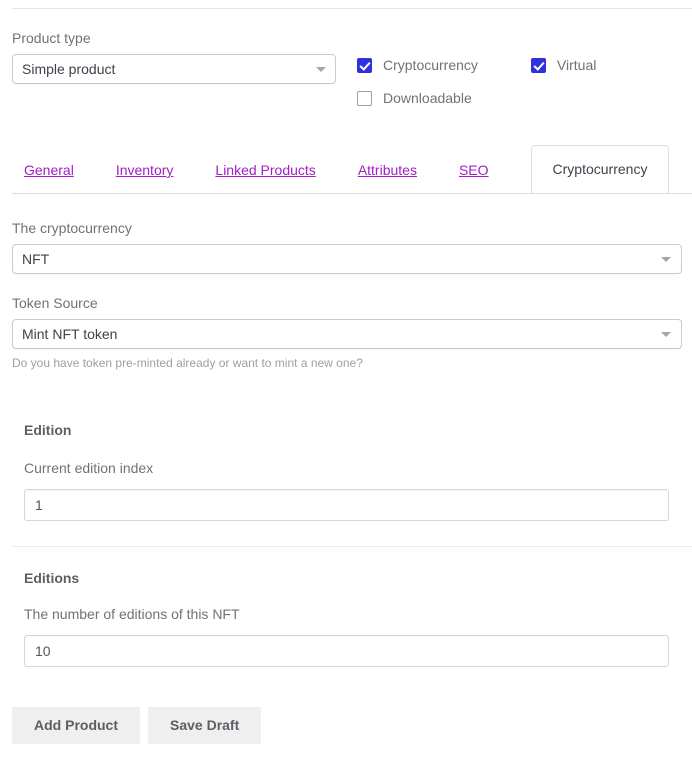 This screenshot has height=759, width=692. What do you see at coordinates (76, 725) in the screenshot?
I see `add-product-button: Add Product` at bounding box center [76, 725].